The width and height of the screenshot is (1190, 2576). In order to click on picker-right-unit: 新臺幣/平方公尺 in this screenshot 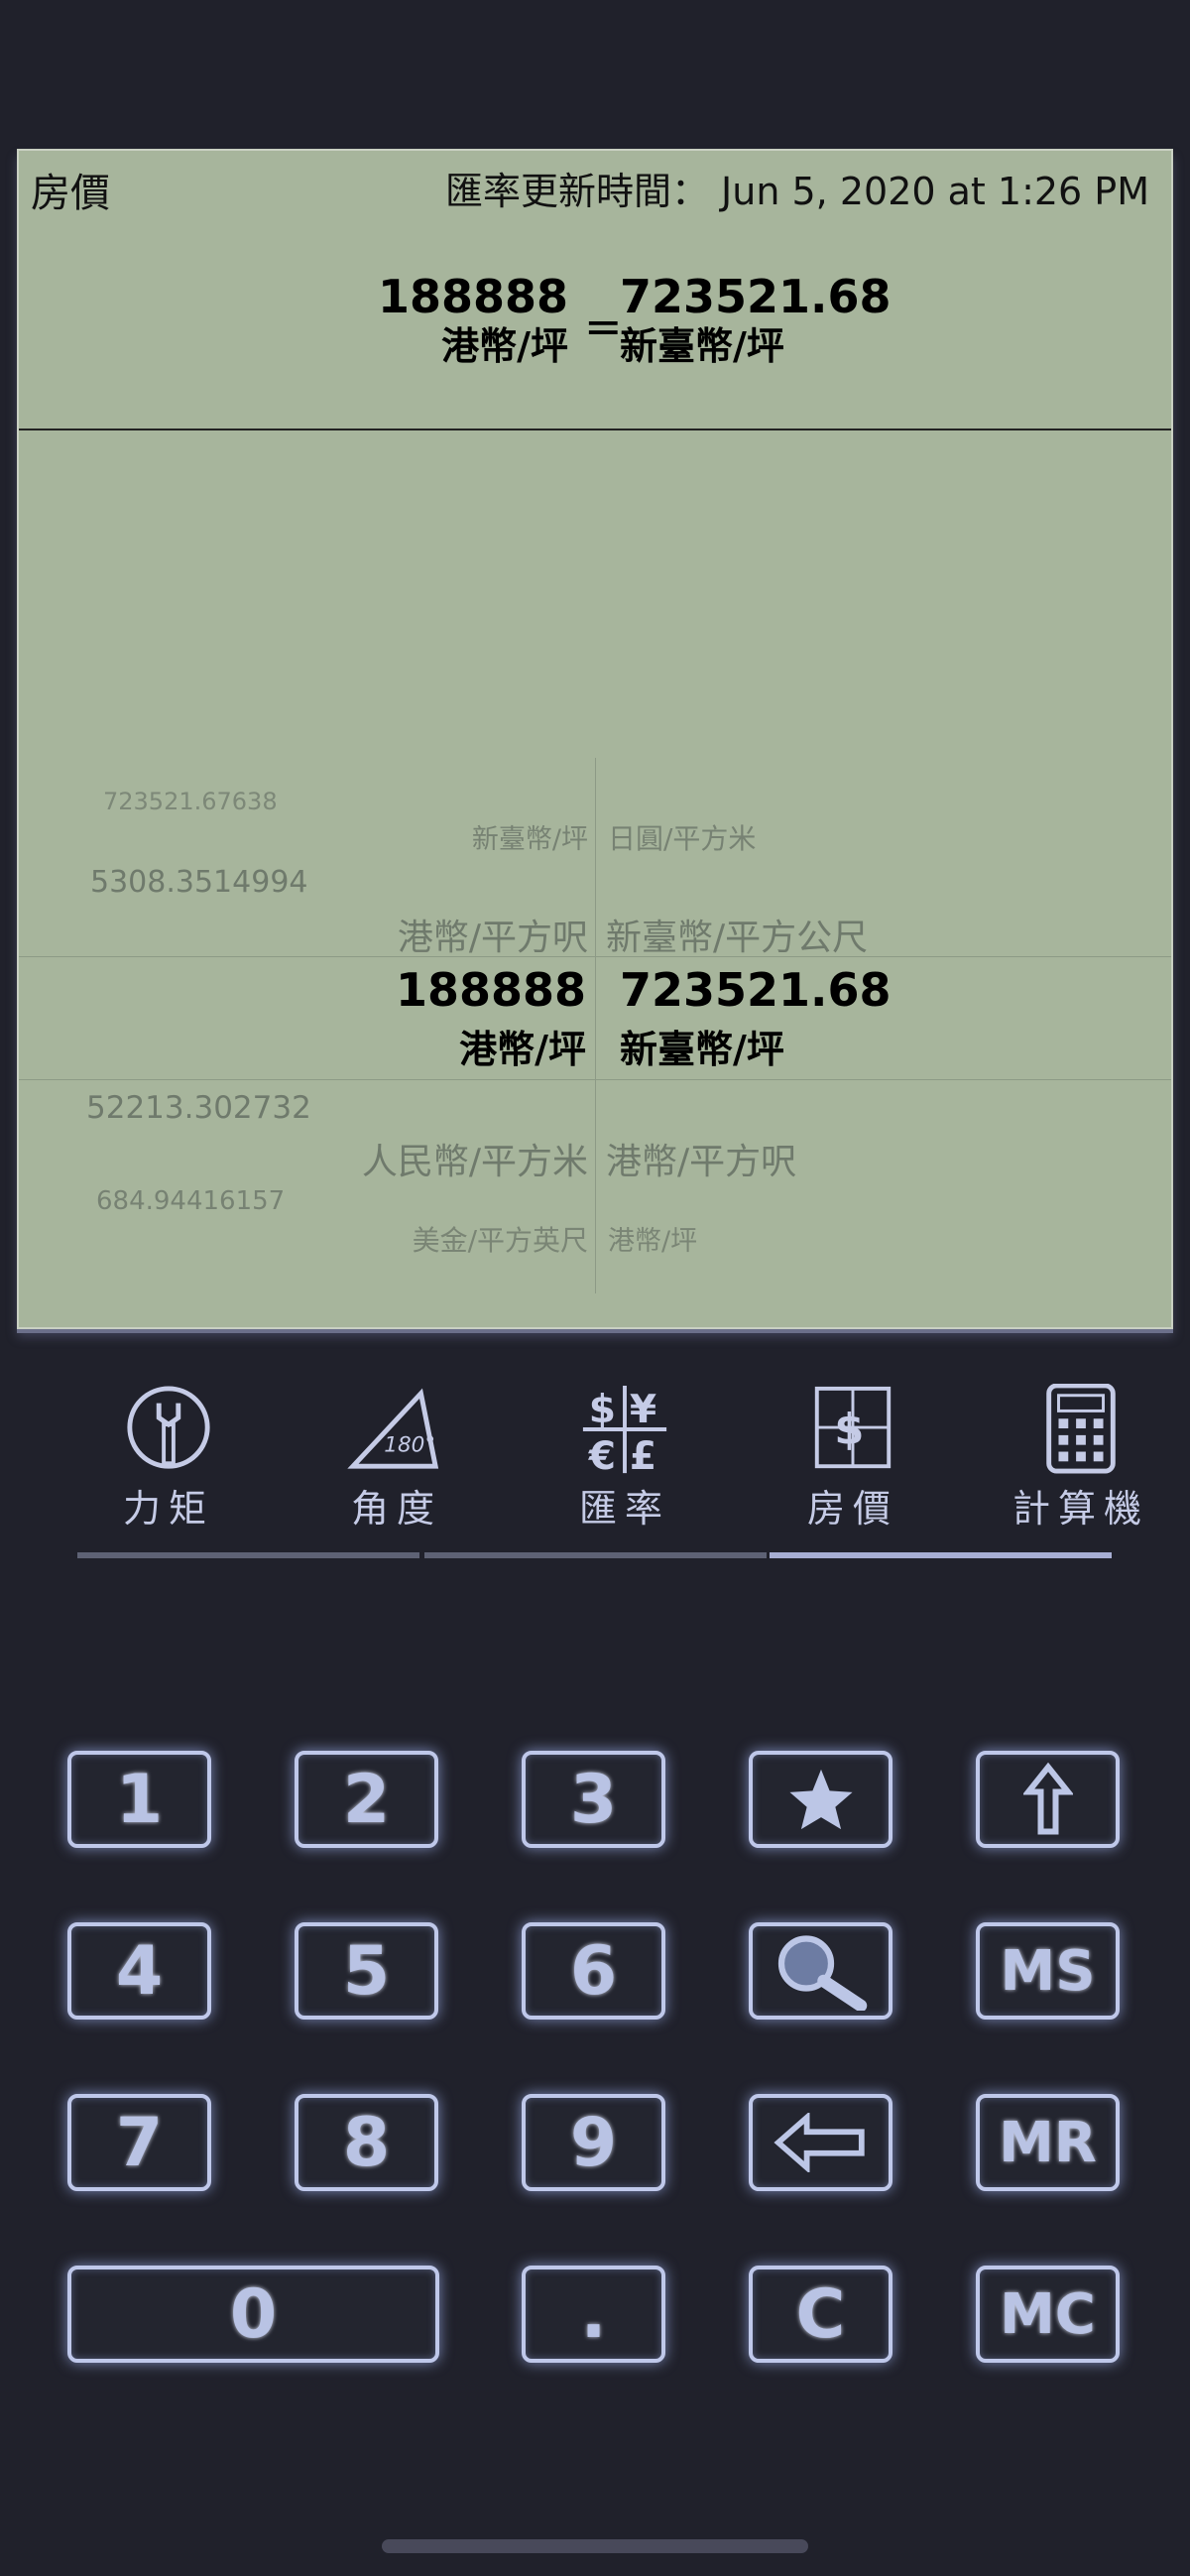, I will do `click(737, 934)`.